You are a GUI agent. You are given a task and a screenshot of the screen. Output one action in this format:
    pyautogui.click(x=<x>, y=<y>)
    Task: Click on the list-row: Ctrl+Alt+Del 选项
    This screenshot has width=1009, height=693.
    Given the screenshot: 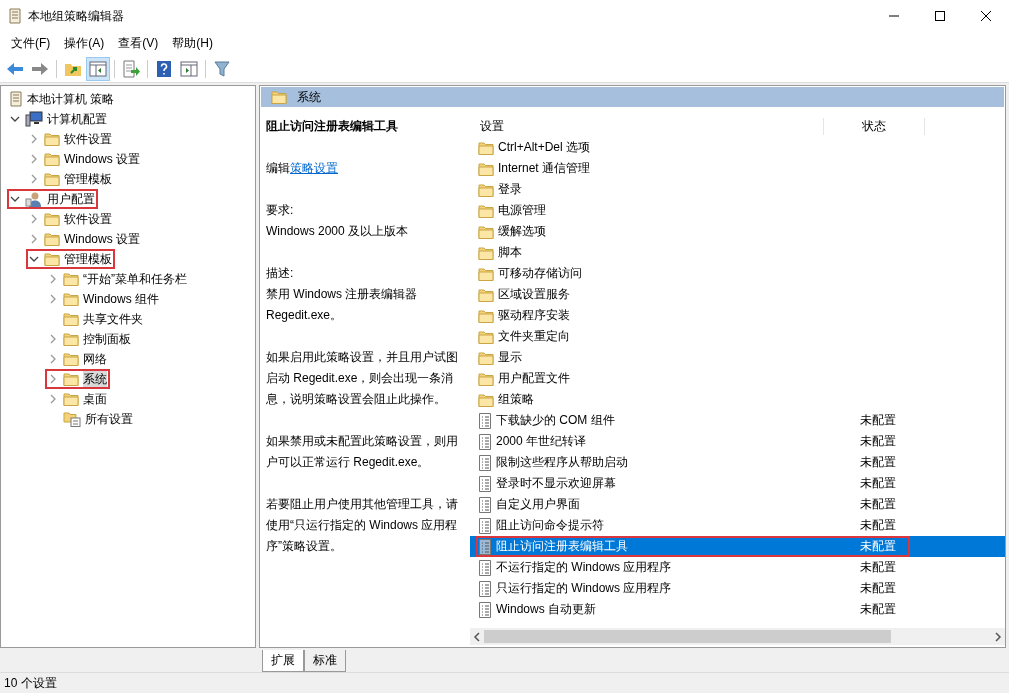 What is the action you would take?
    pyautogui.click(x=737, y=147)
    